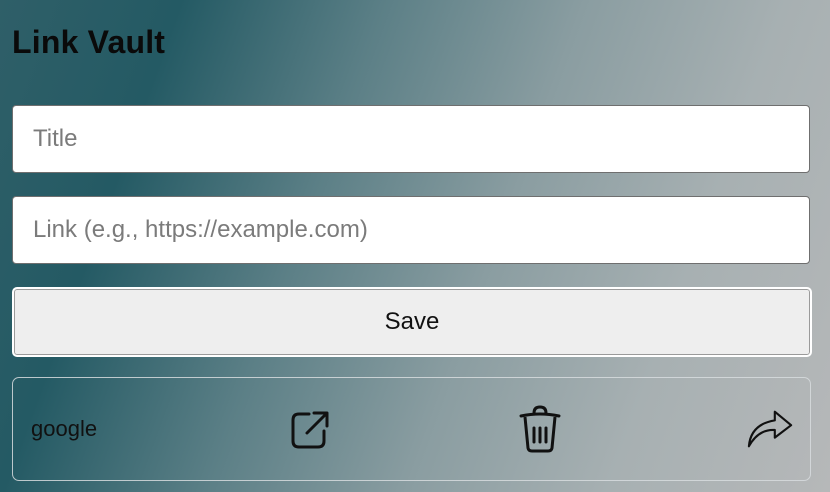  What do you see at coordinates (411, 230) in the screenshot?
I see `link-input` at bounding box center [411, 230].